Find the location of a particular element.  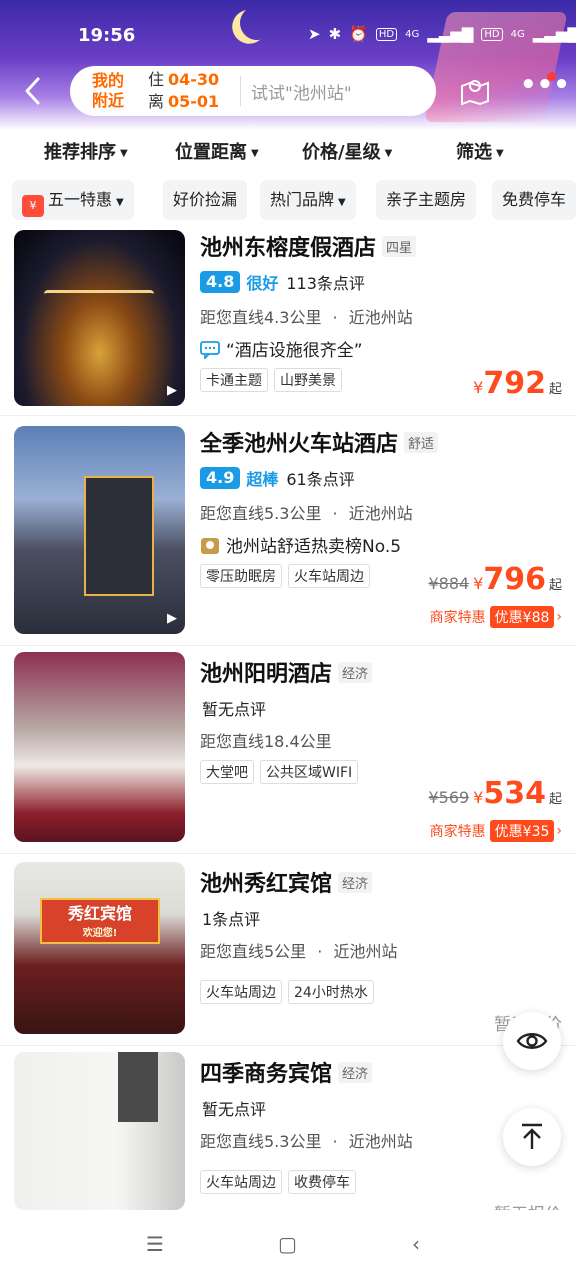

search-input: 试试"池州站" is located at coordinates (301, 91).